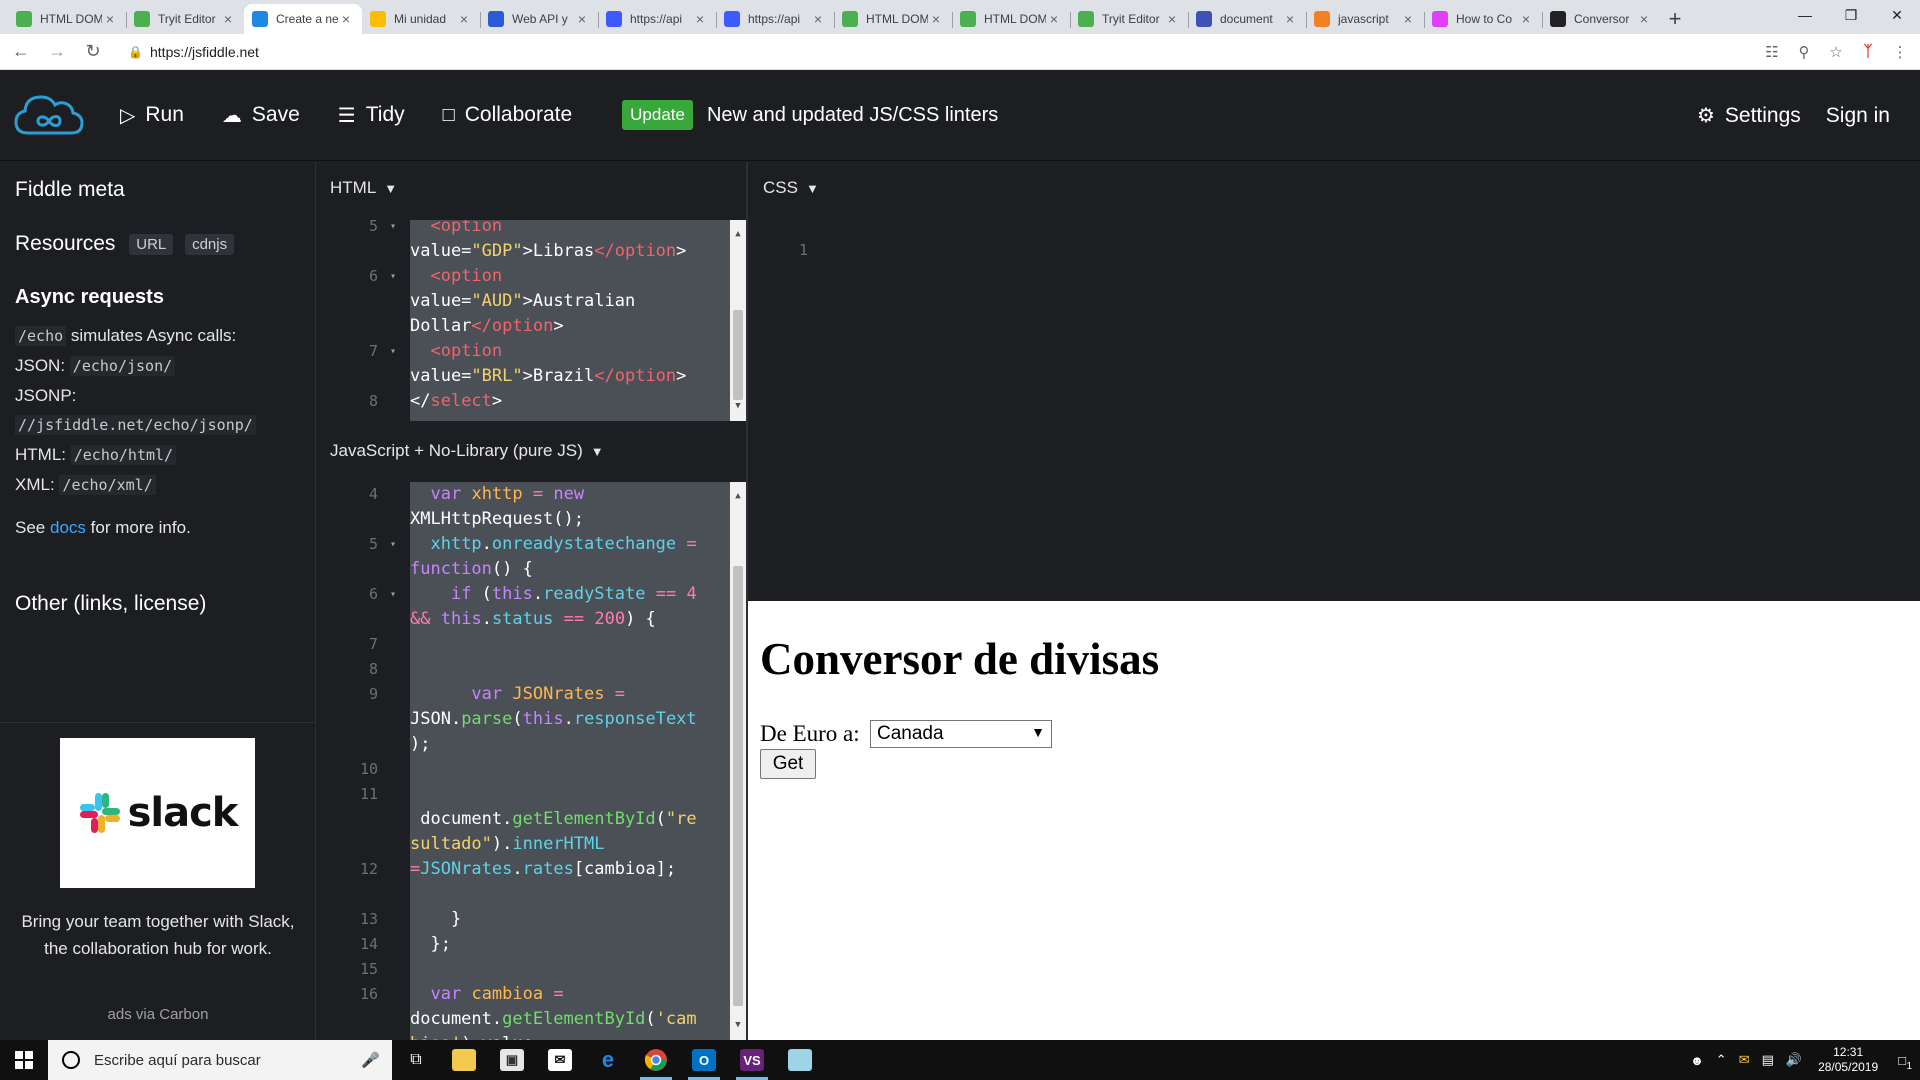  I want to click on network-icon: ▤, so click(1768, 1060).